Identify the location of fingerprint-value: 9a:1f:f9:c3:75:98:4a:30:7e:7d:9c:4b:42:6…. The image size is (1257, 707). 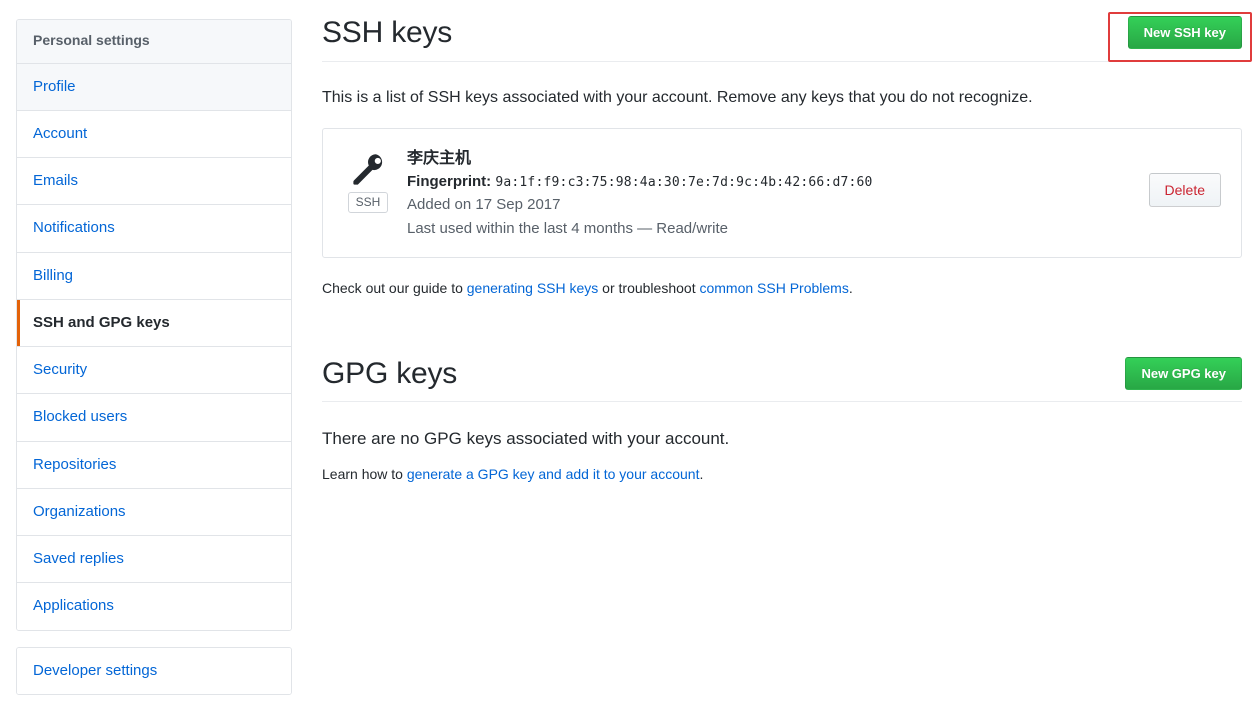
(684, 182).